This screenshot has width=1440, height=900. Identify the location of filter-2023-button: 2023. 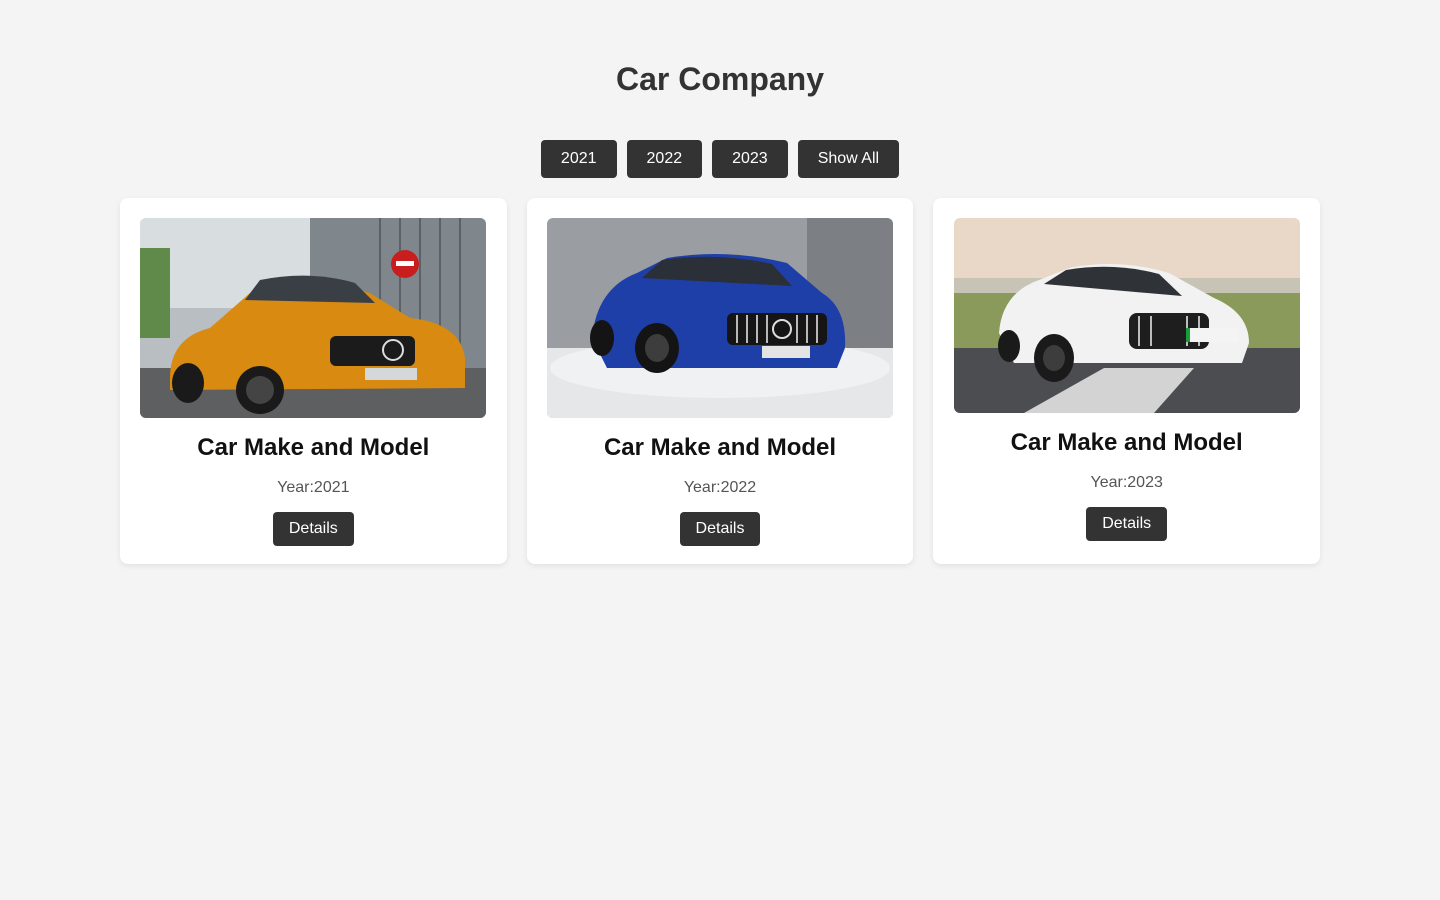
(750, 159).